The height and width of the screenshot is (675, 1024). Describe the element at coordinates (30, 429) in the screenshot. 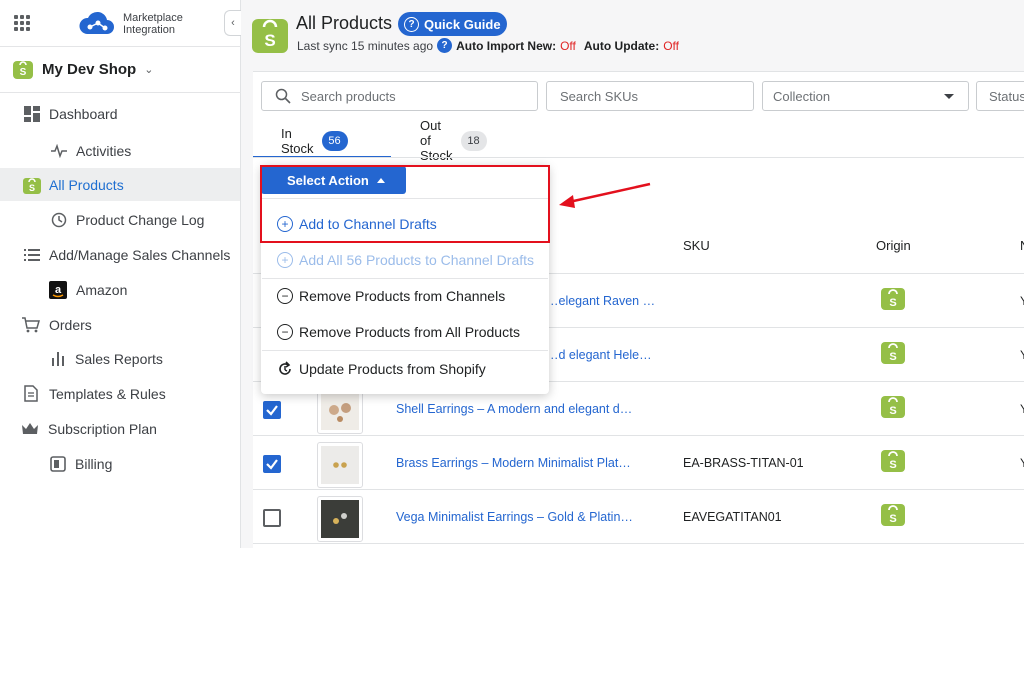

I see `crown-icon` at that location.